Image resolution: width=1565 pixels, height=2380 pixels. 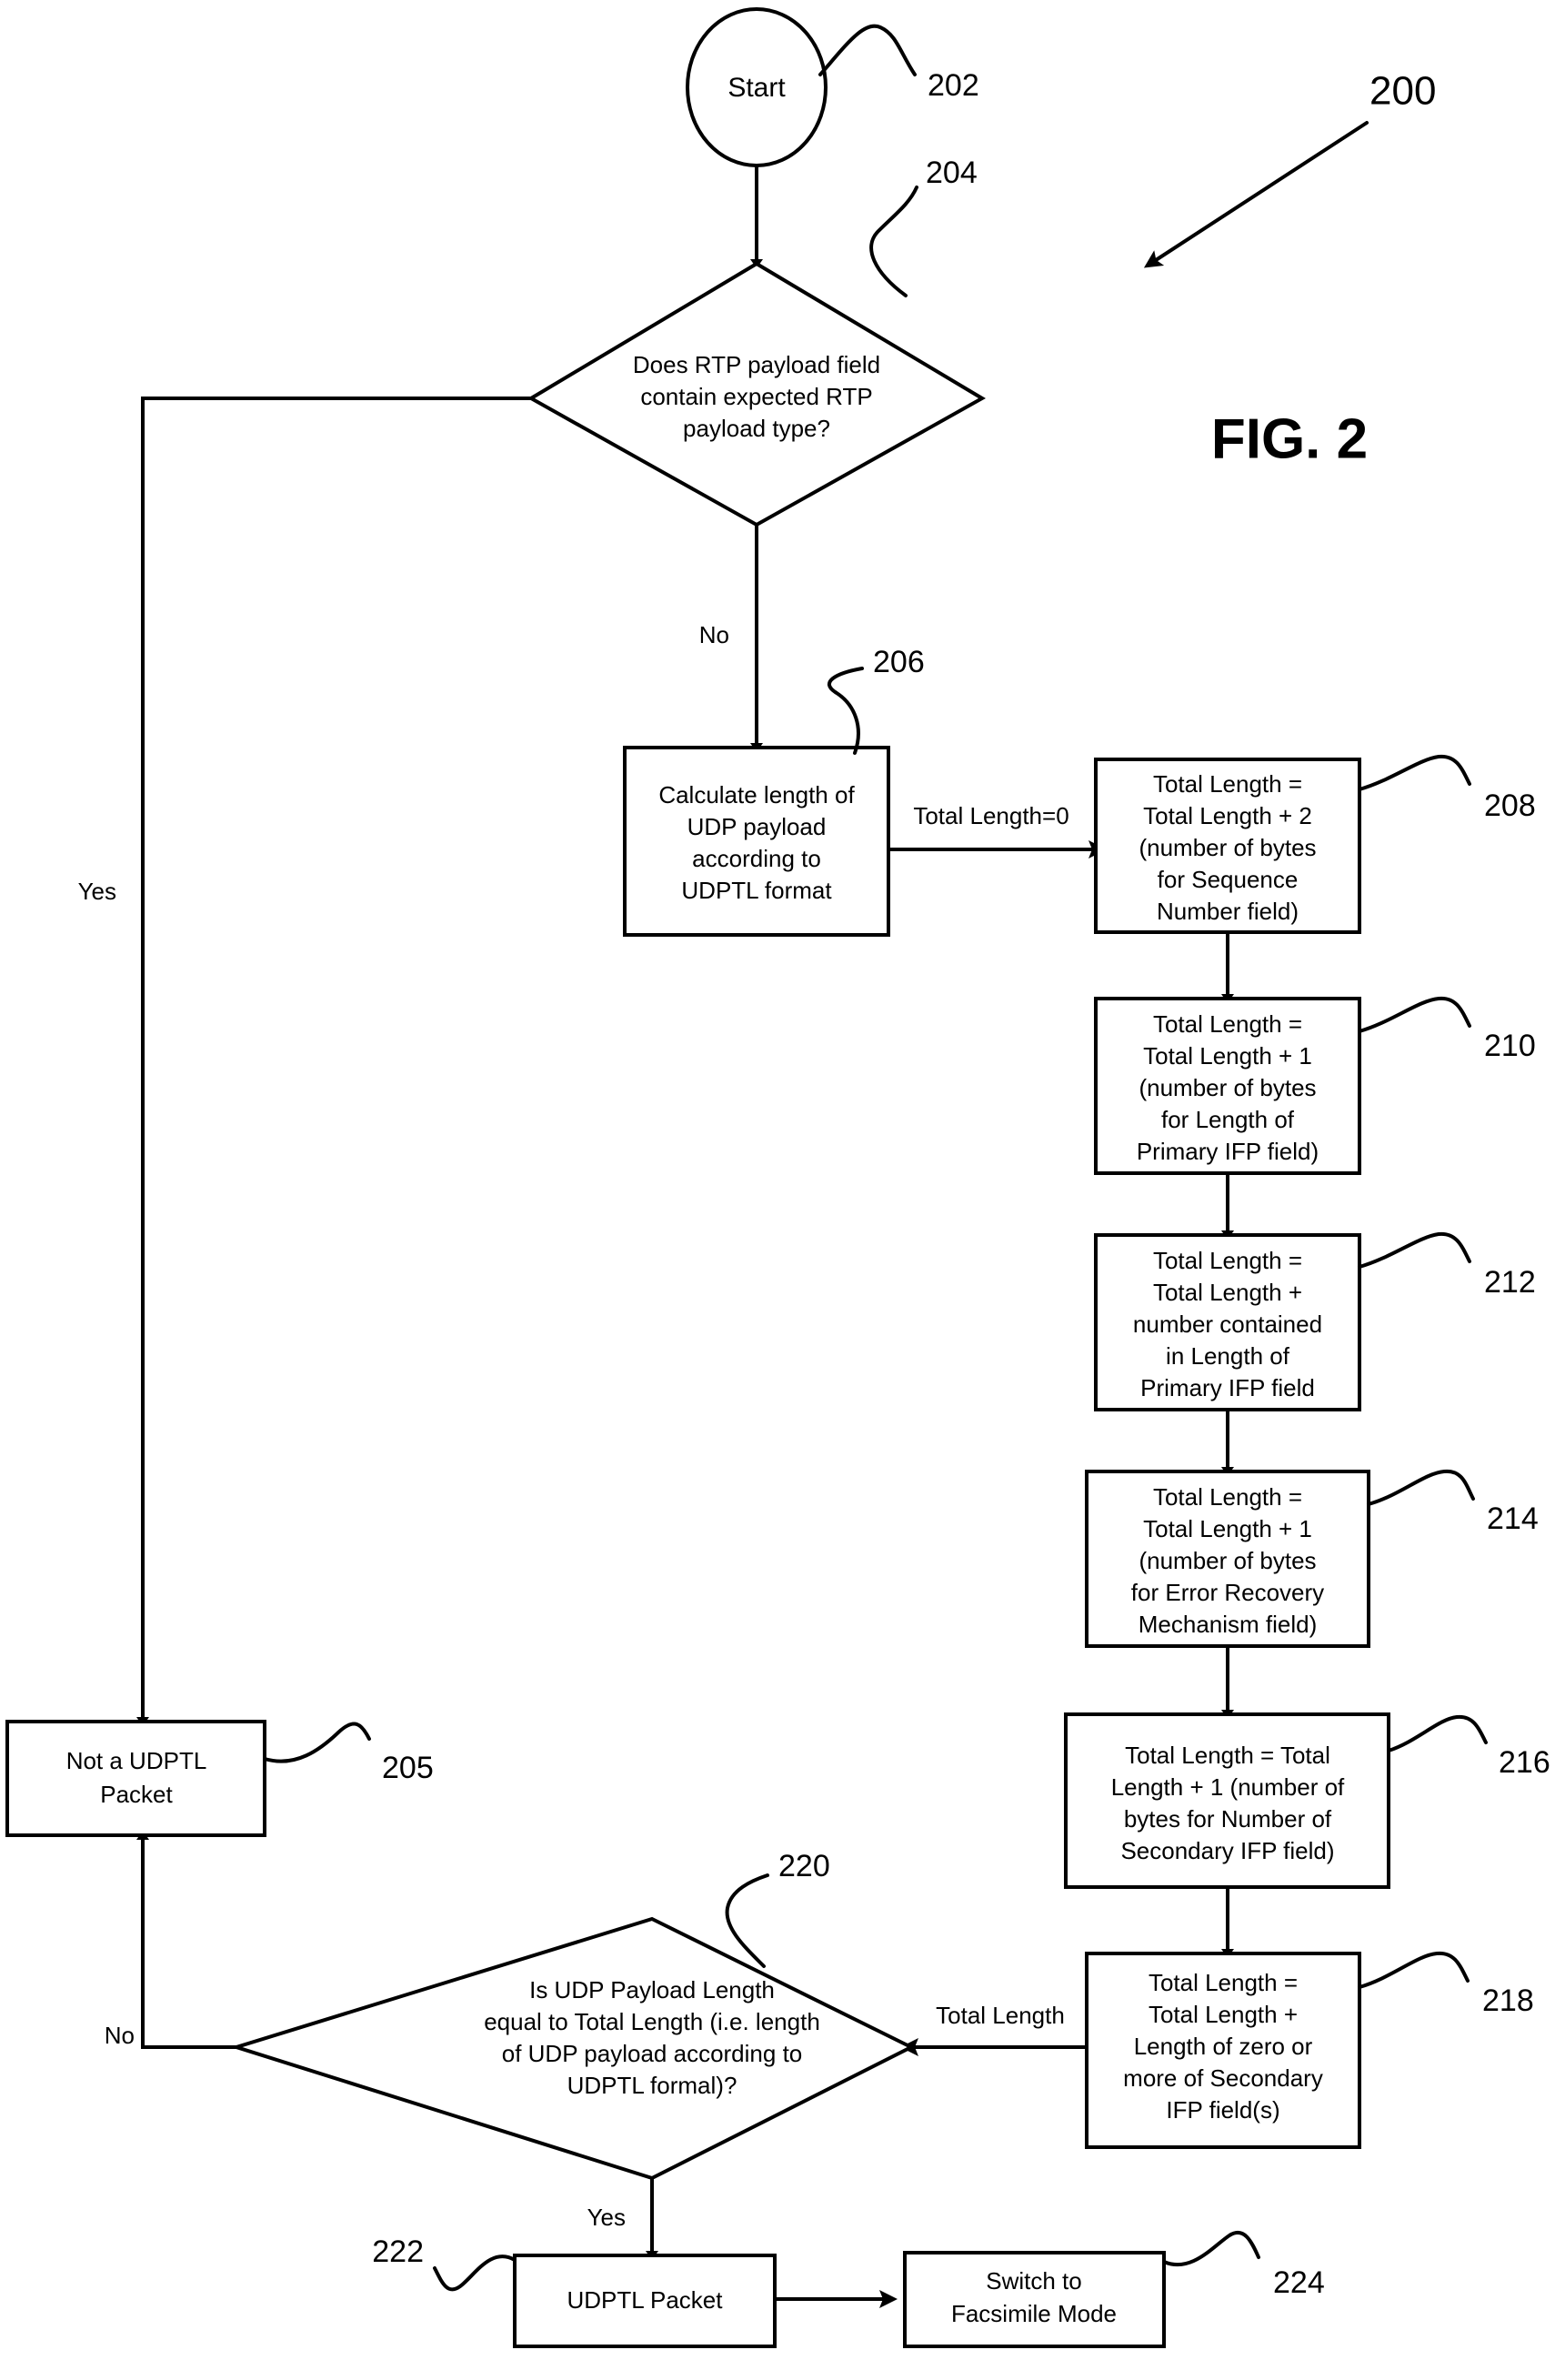 I want to click on node-214-line3: (number of bytes, so click(x=1227, y=1560).